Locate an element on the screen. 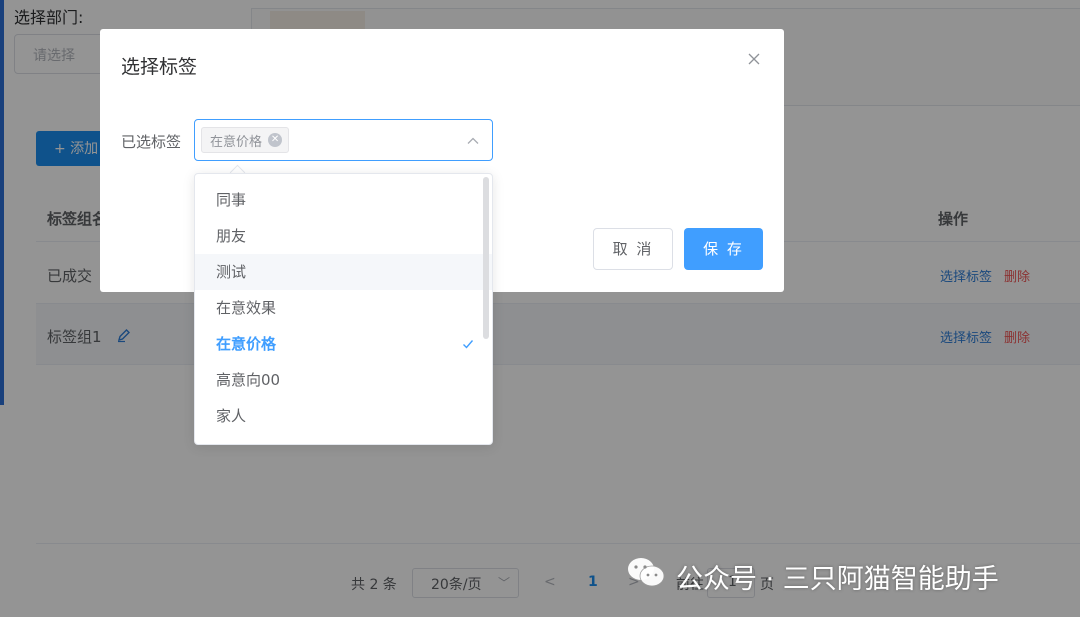 Image resolution: width=1080 pixels, height=617 pixels. dropdown-option-selected: 在意价格 is located at coordinates (343, 344).